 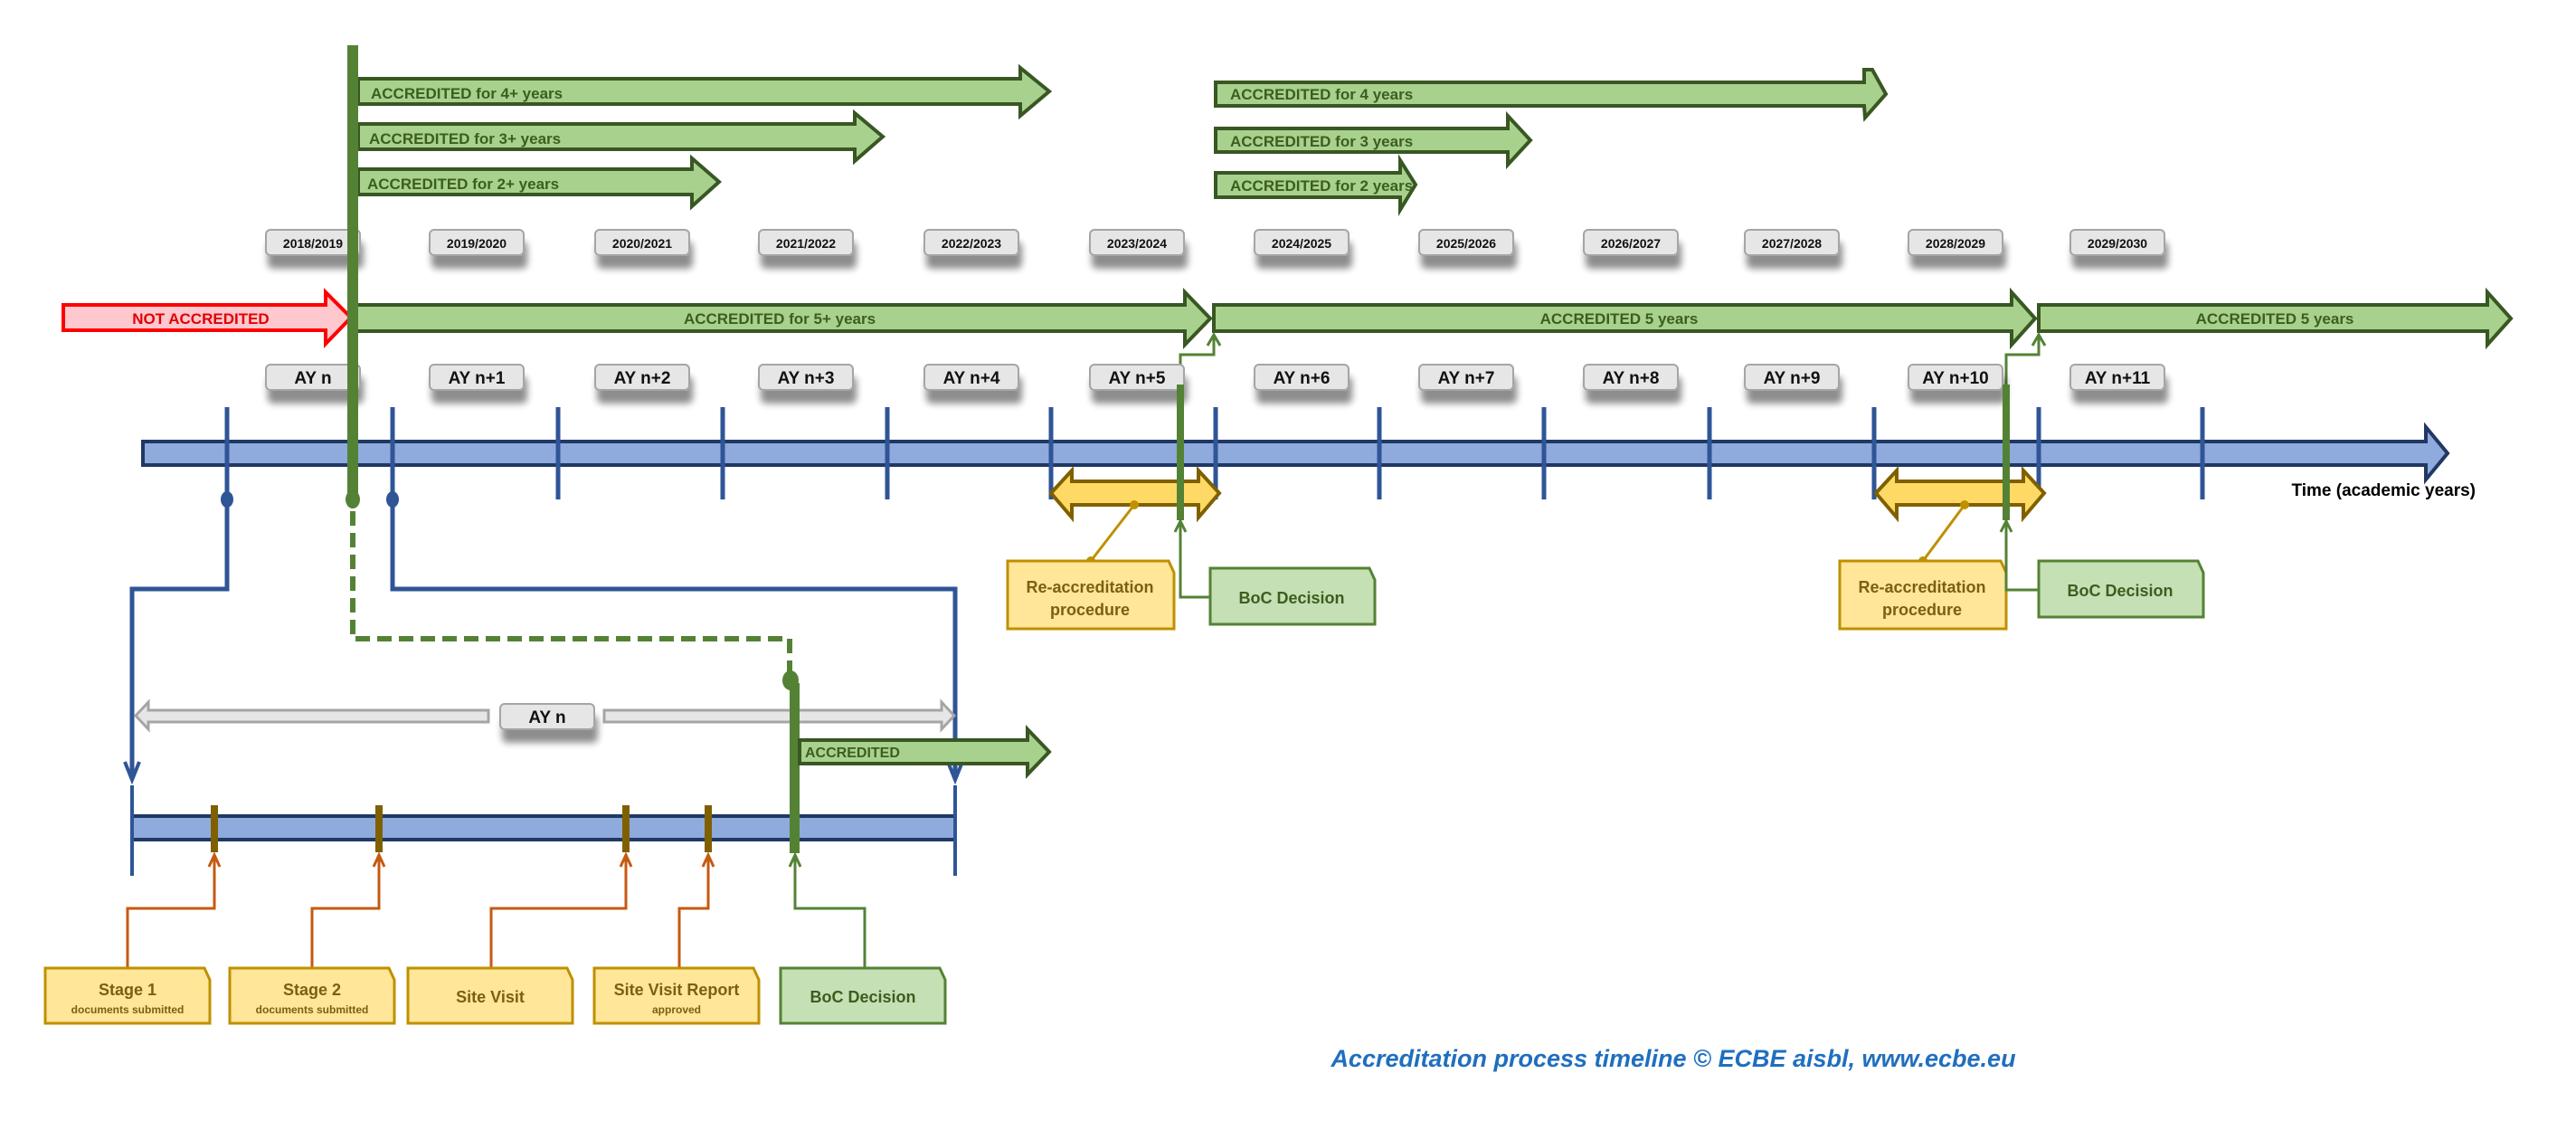 I want to click on ay-label: AY n+10, so click(x=1955, y=378).